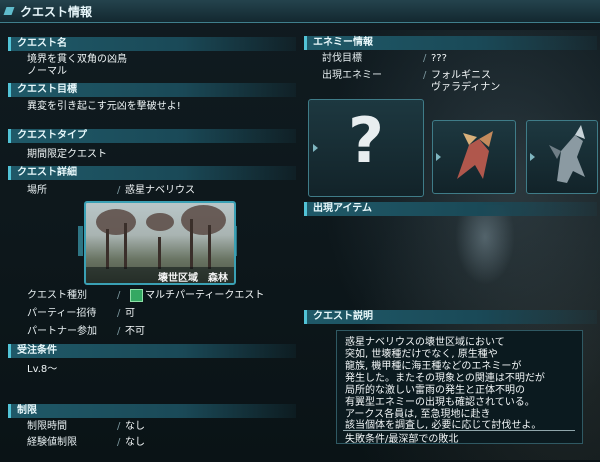 This screenshot has height=462, width=600. What do you see at coordinates (135, 331) in the screenshot?
I see `partner-join-value: 不可` at bounding box center [135, 331].